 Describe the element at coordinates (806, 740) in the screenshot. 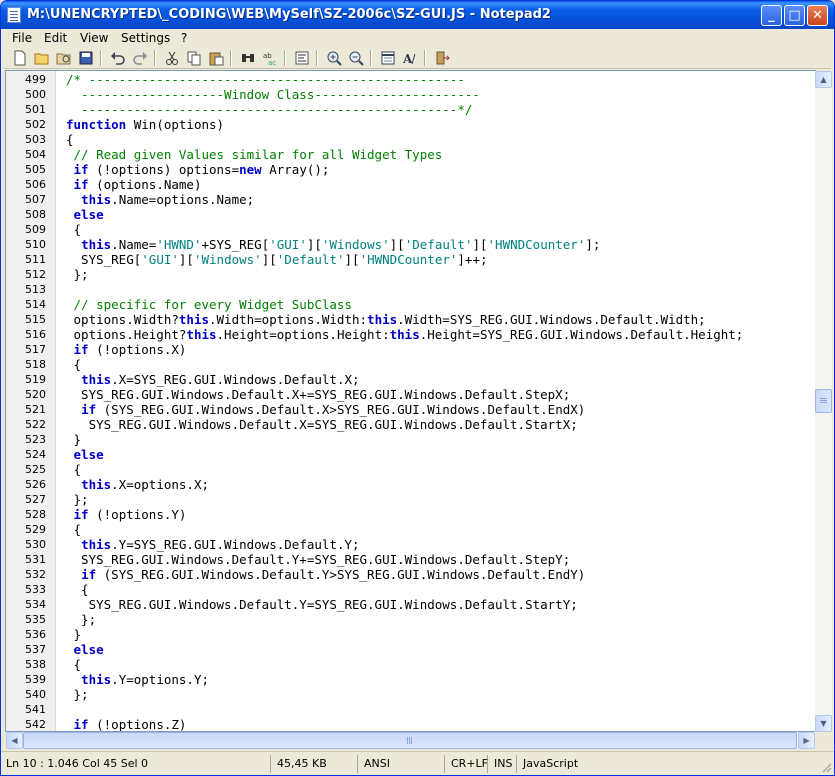

I see `scroll-right-icon: ▶` at that location.